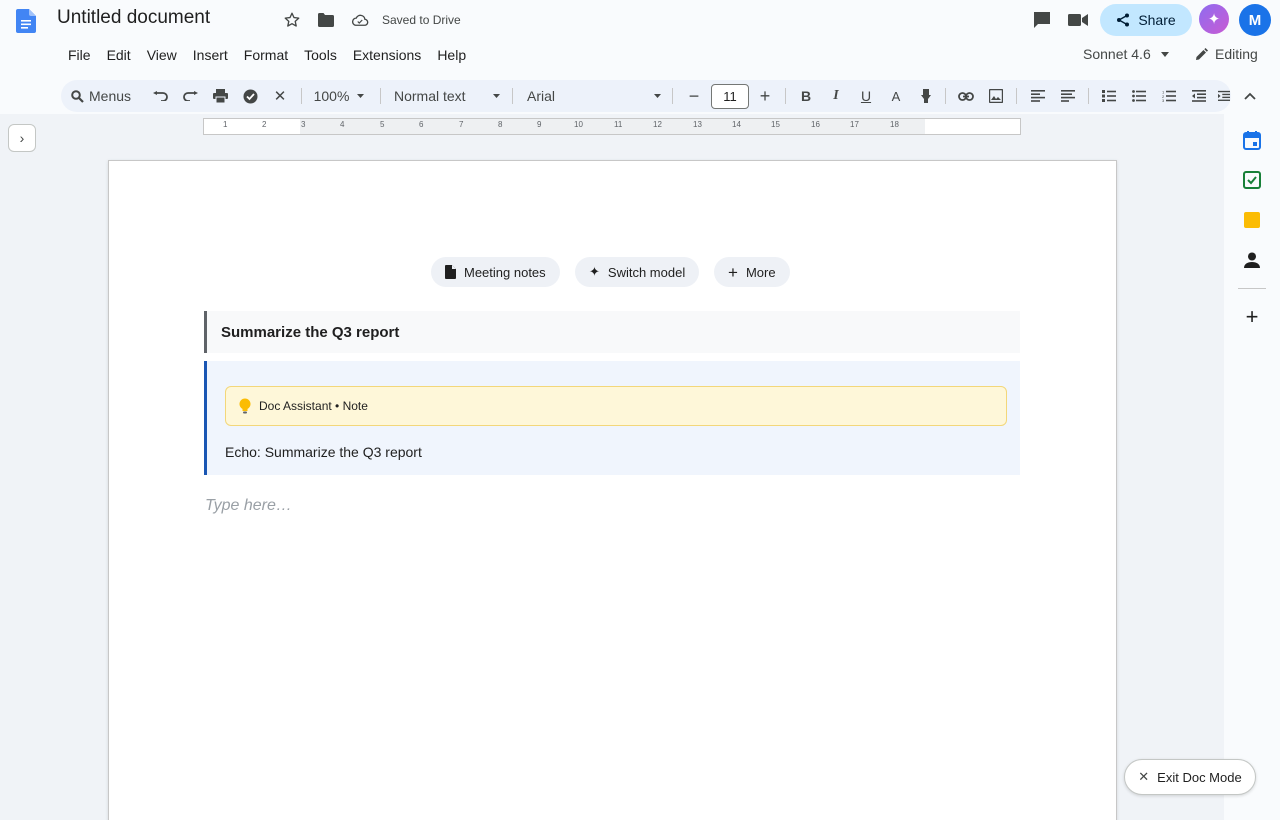  I want to click on print-icon, so click(220, 96).